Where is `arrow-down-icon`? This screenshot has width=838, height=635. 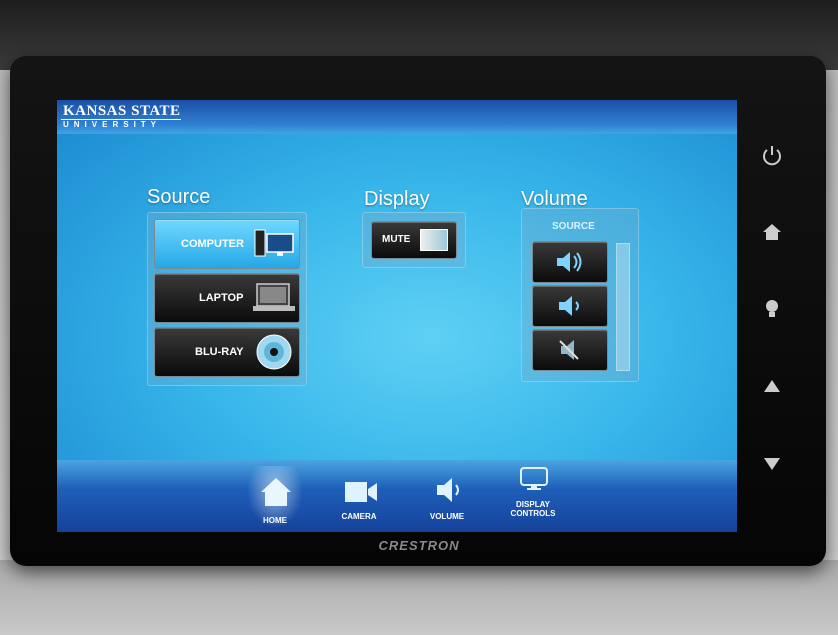 arrow-down-icon is located at coordinates (772, 464).